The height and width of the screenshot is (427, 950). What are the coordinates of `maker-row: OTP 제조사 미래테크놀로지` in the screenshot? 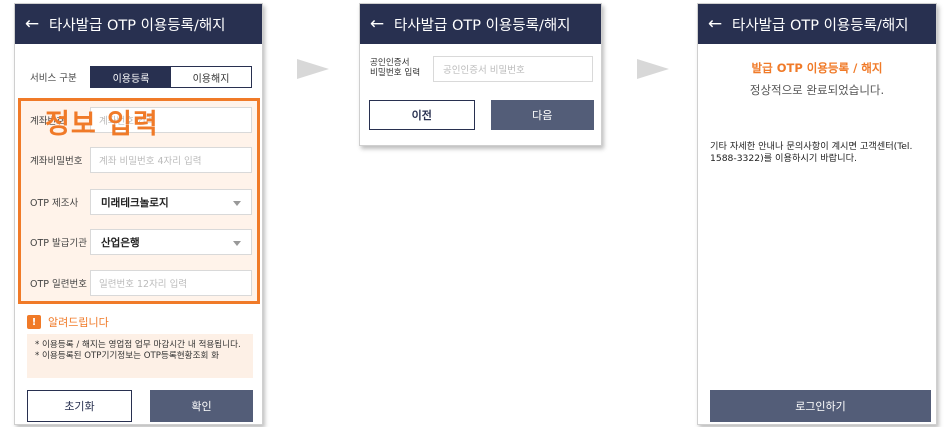 It's located at (138, 202).